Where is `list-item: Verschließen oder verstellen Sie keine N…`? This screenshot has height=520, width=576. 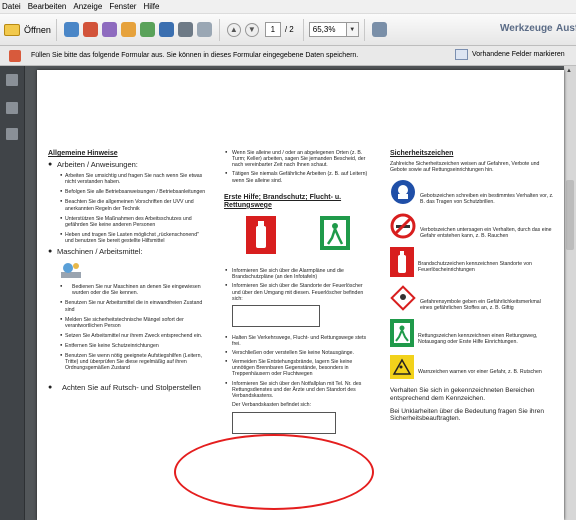
list-item: Verschließen oder verstellen Sie keine N… is located at coordinates (298, 353).